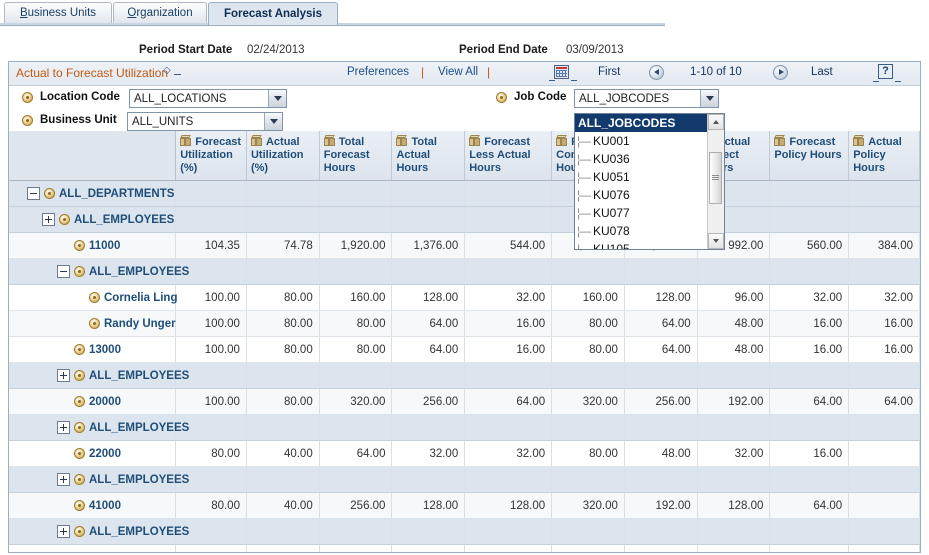 The height and width of the screenshot is (555, 929). Describe the element at coordinates (105, 506) in the screenshot. I see `tree-node-label: 41000` at that location.